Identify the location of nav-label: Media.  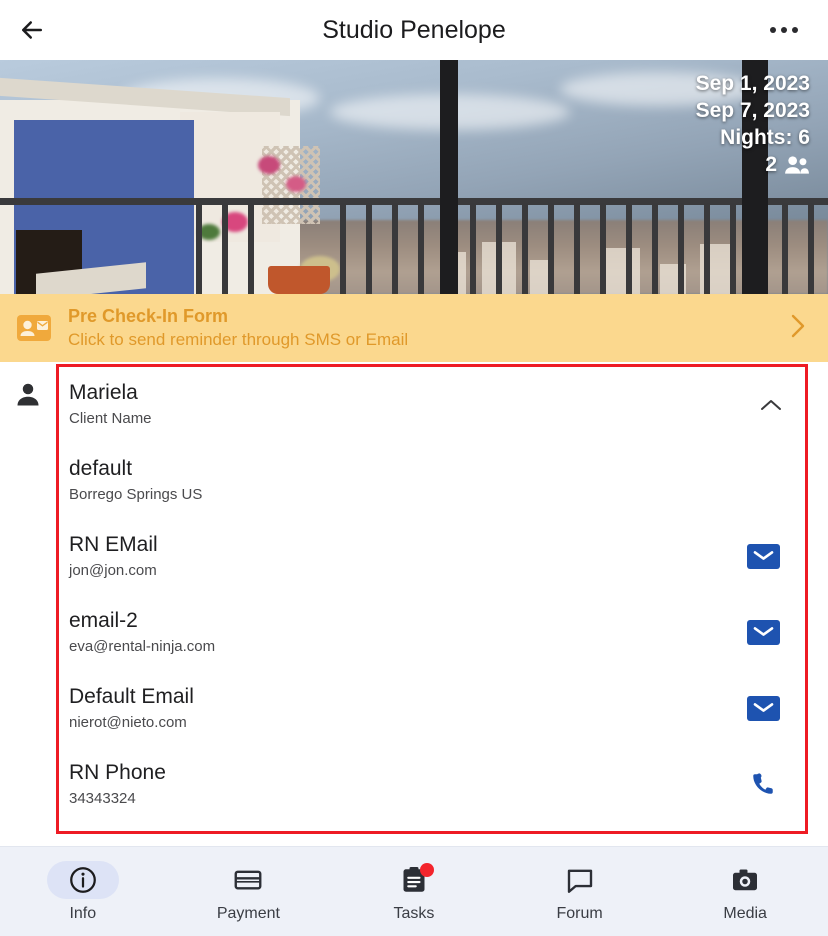
(745, 913).